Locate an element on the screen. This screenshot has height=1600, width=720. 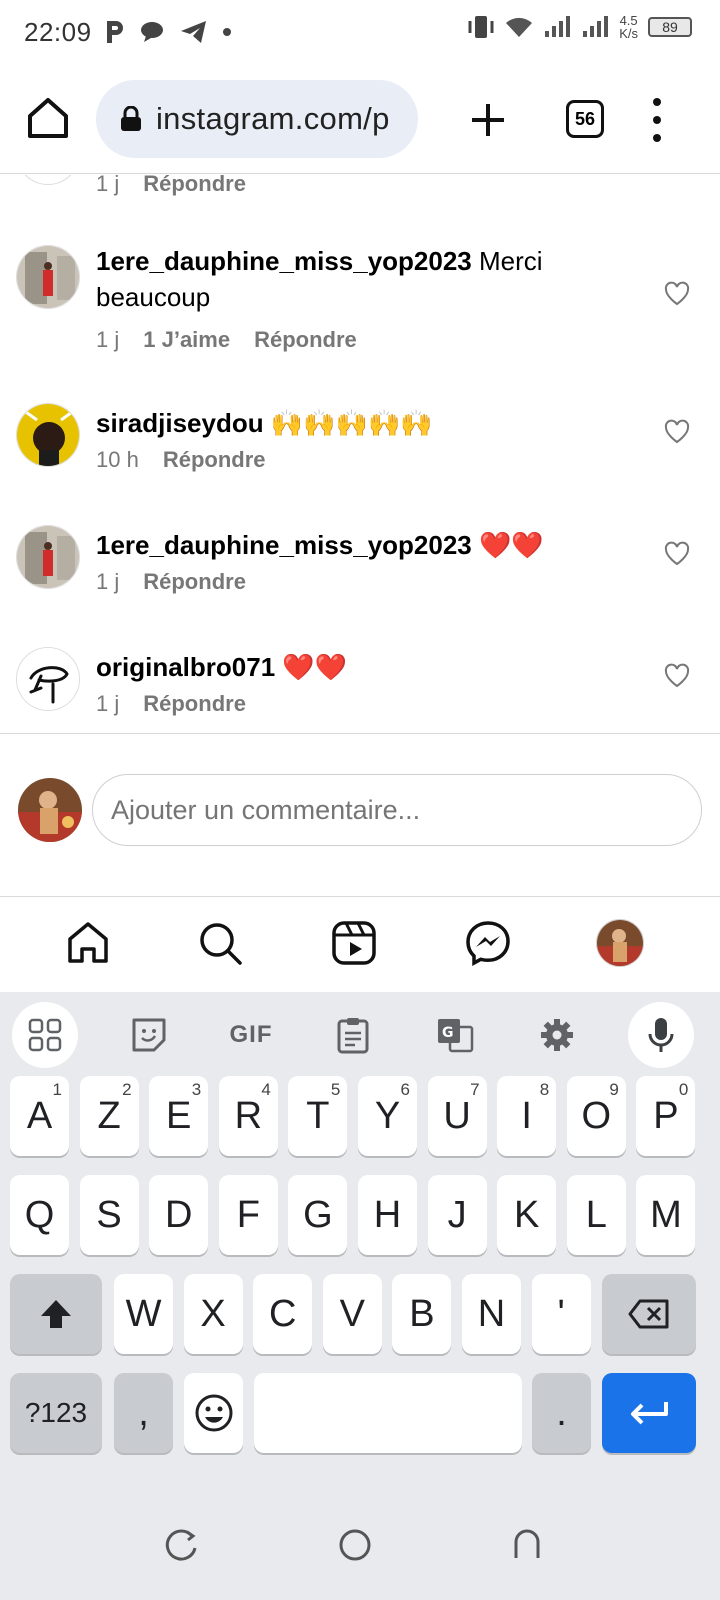
microphone-icon is located at coordinates (661, 1035).